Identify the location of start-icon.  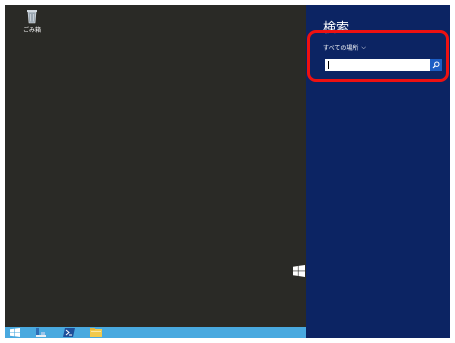
(15, 332).